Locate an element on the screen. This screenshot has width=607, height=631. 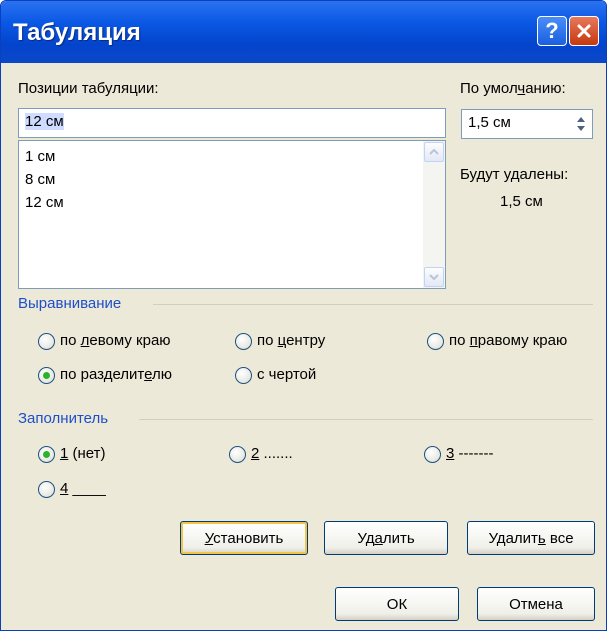
close-button is located at coordinates (584, 31).